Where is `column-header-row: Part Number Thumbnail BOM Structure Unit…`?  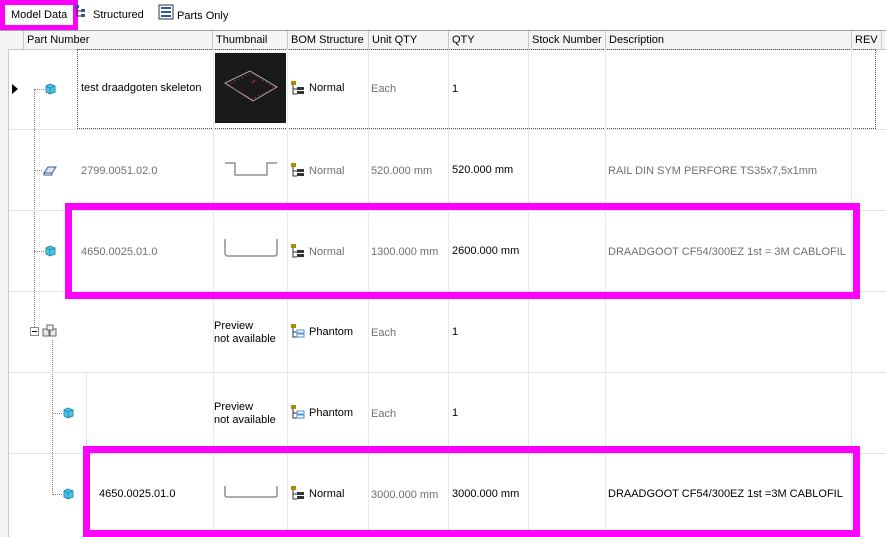
column-header-row: Part Number Thumbnail BOM Structure Unit… is located at coordinates (443, 40).